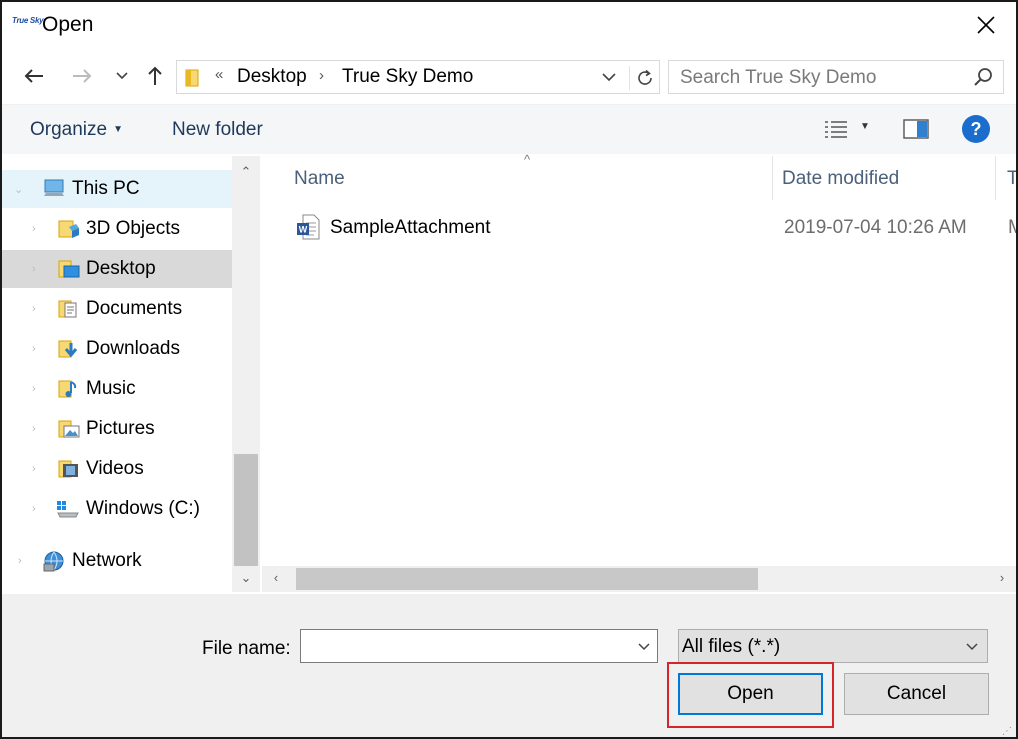 This screenshot has width=1018, height=739. I want to click on back-arrow-icon, so click(33, 76).